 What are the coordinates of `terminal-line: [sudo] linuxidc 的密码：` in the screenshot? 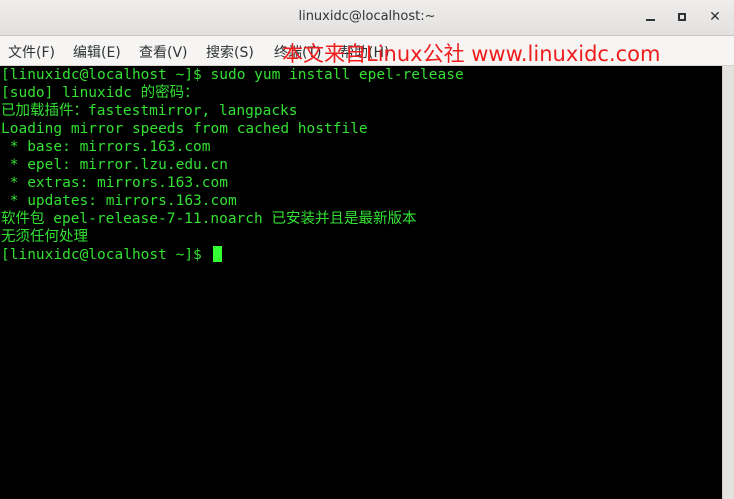 It's located at (100, 93).